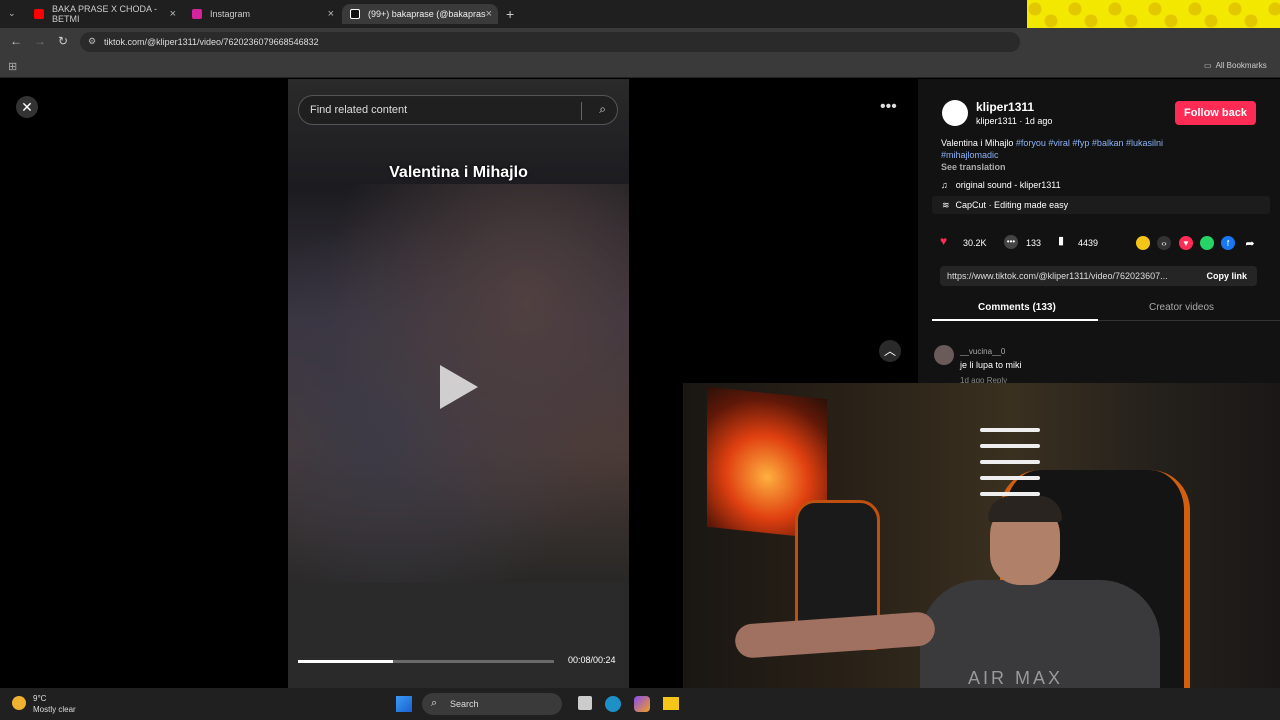  I want to click on caption-text: Valentina i Mihajlo, so click(977, 143).